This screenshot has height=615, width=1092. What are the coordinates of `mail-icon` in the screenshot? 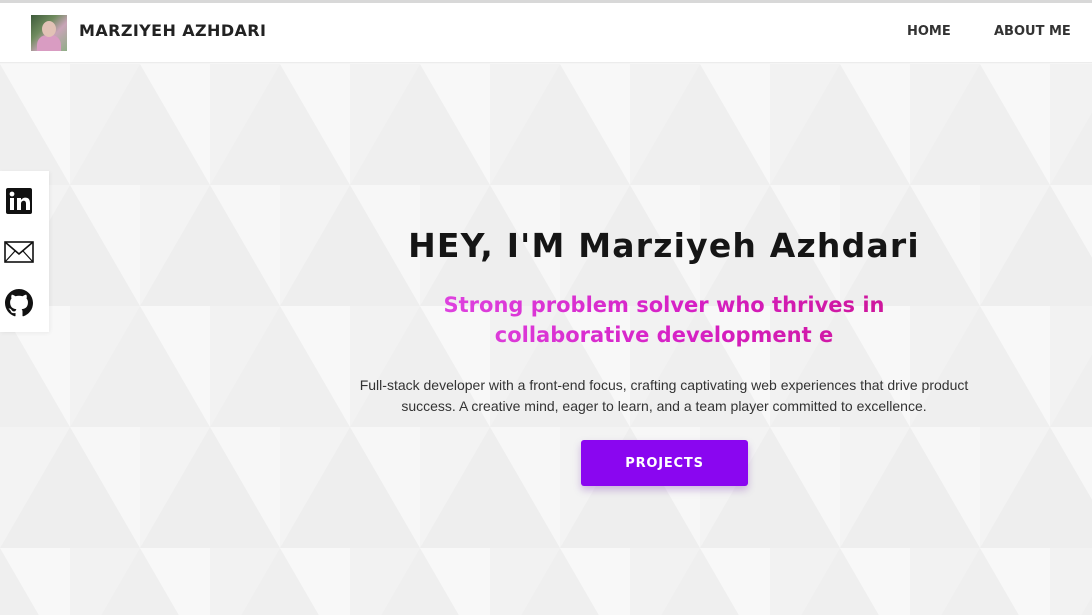 It's located at (19, 252).